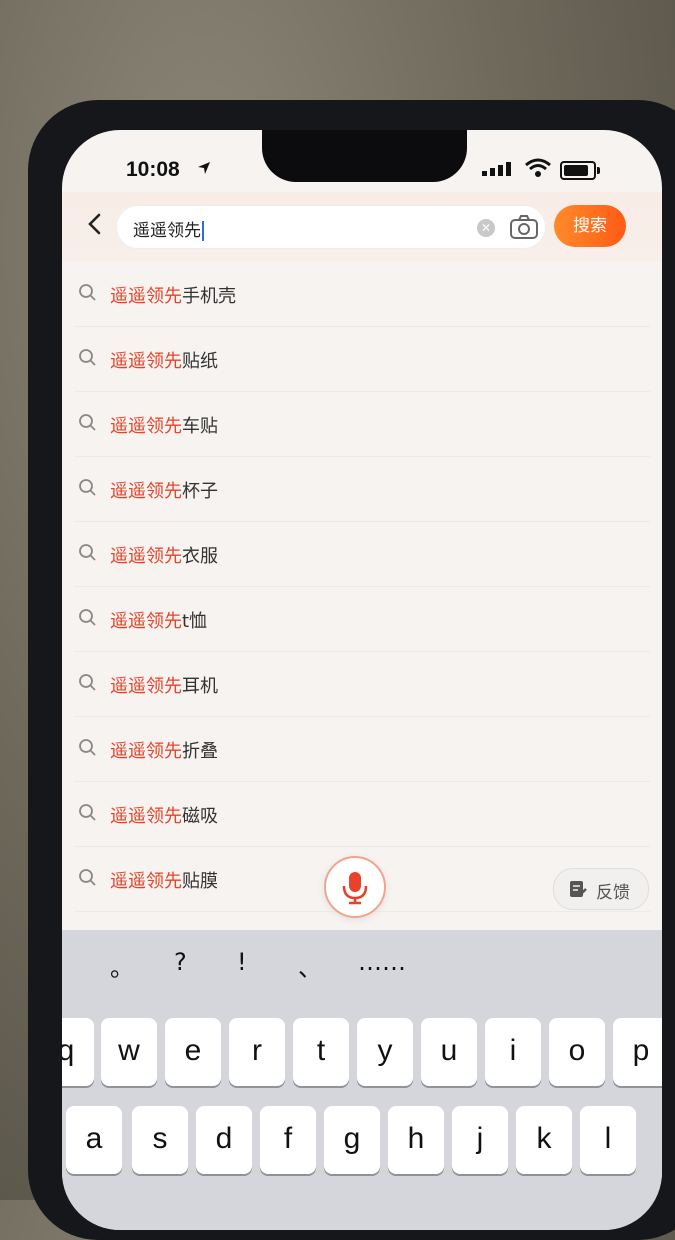 This screenshot has height=1240, width=675. Describe the element at coordinates (362, 749) in the screenshot. I see `suggestion-item: 遥遥领先折叠` at that location.